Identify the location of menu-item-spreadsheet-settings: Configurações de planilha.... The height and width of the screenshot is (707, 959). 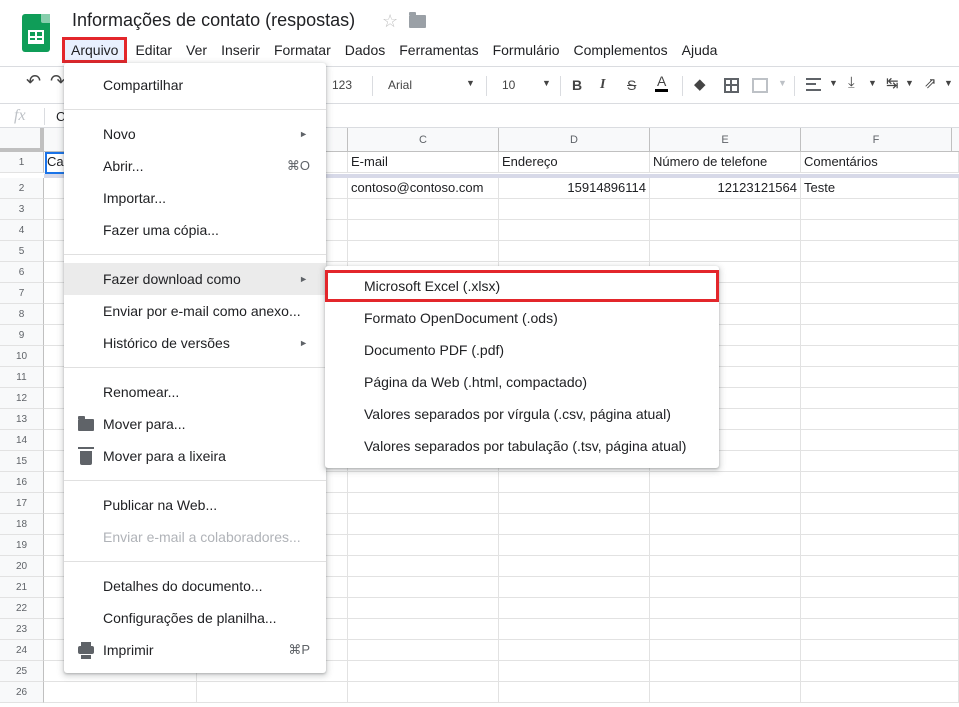
(195, 618).